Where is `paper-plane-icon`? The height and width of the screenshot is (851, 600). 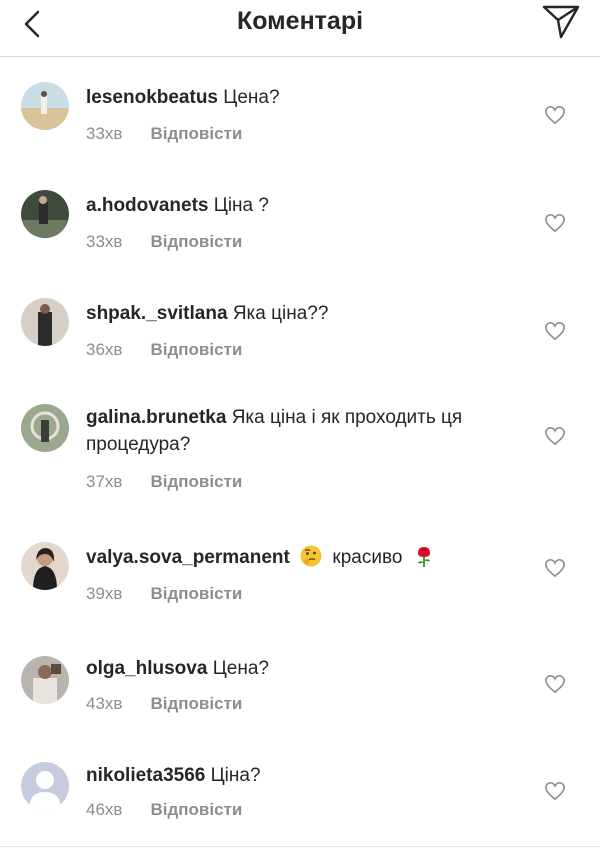 paper-plane-icon is located at coordinates (561, 21).